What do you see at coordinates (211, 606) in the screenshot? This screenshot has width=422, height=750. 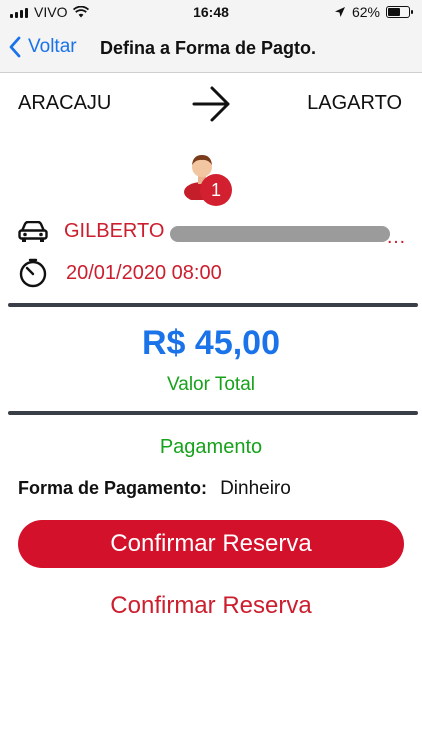 I see `confirm-reservation-link: Confirmar Reserva` at bounding box center [211, 606].